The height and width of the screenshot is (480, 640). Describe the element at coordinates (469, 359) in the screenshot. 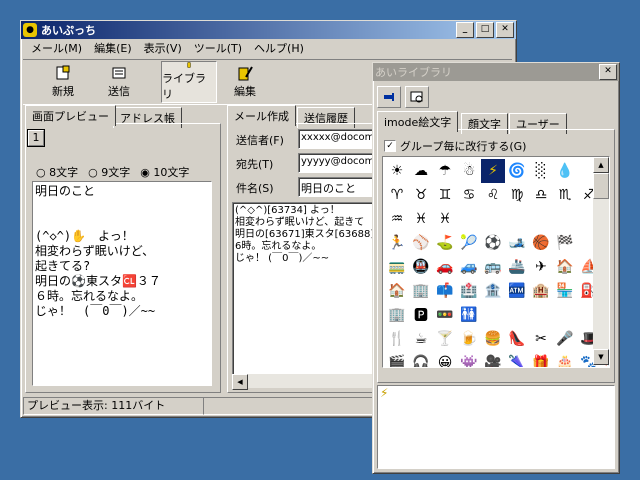

I see `emoji-cell: 👾` at that location.